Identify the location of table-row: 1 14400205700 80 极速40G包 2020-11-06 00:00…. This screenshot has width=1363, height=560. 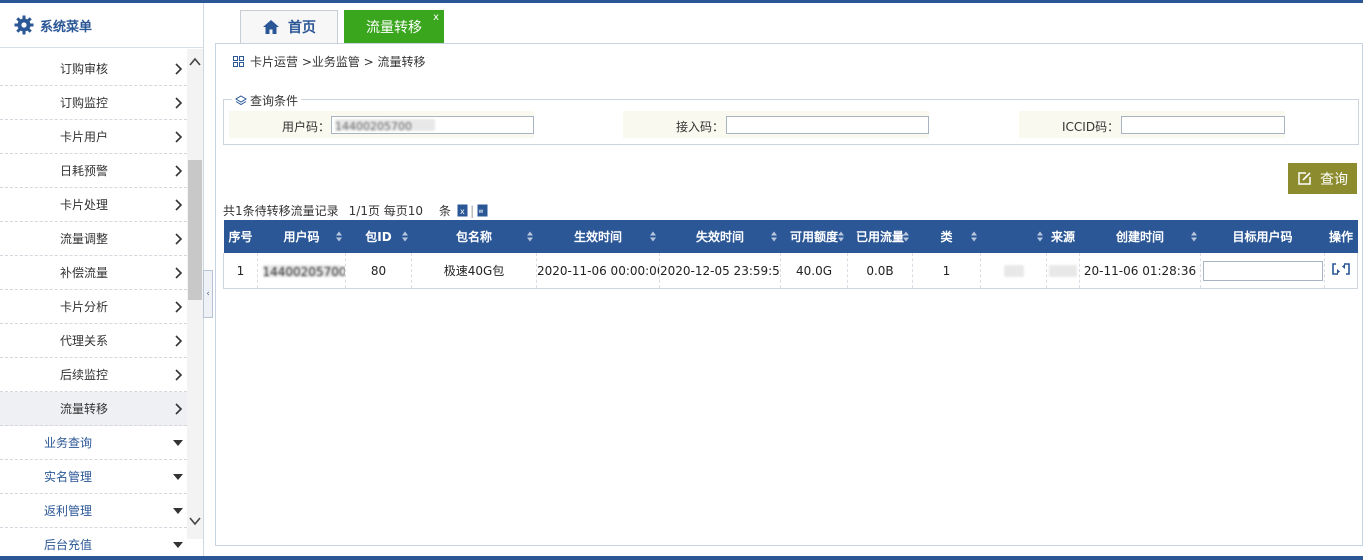
(790, 271).